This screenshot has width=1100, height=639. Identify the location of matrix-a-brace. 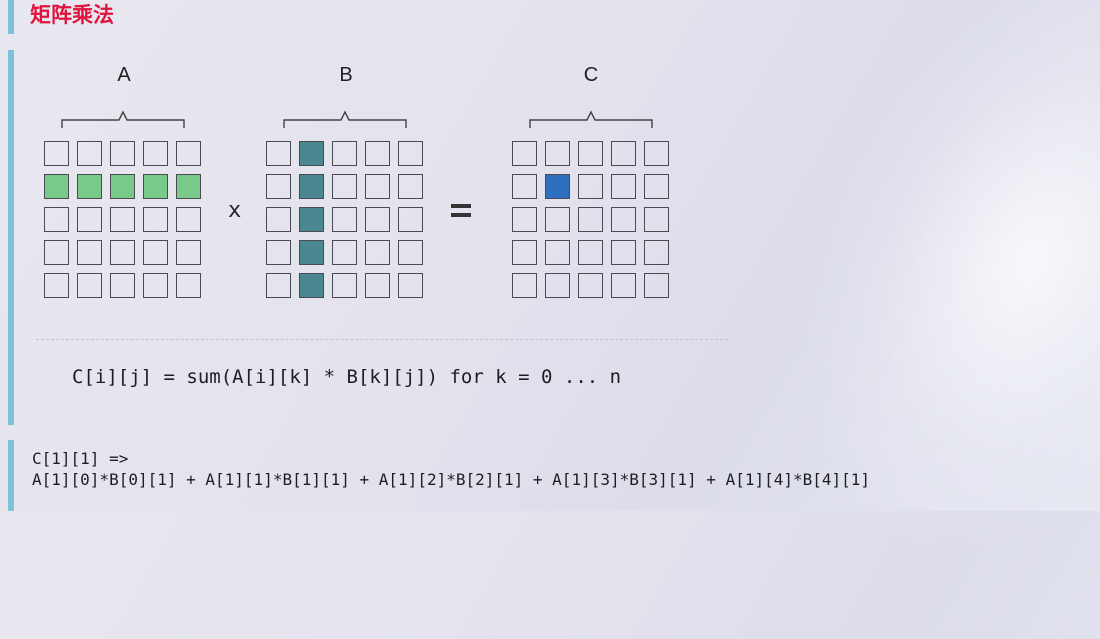
(123, 119).